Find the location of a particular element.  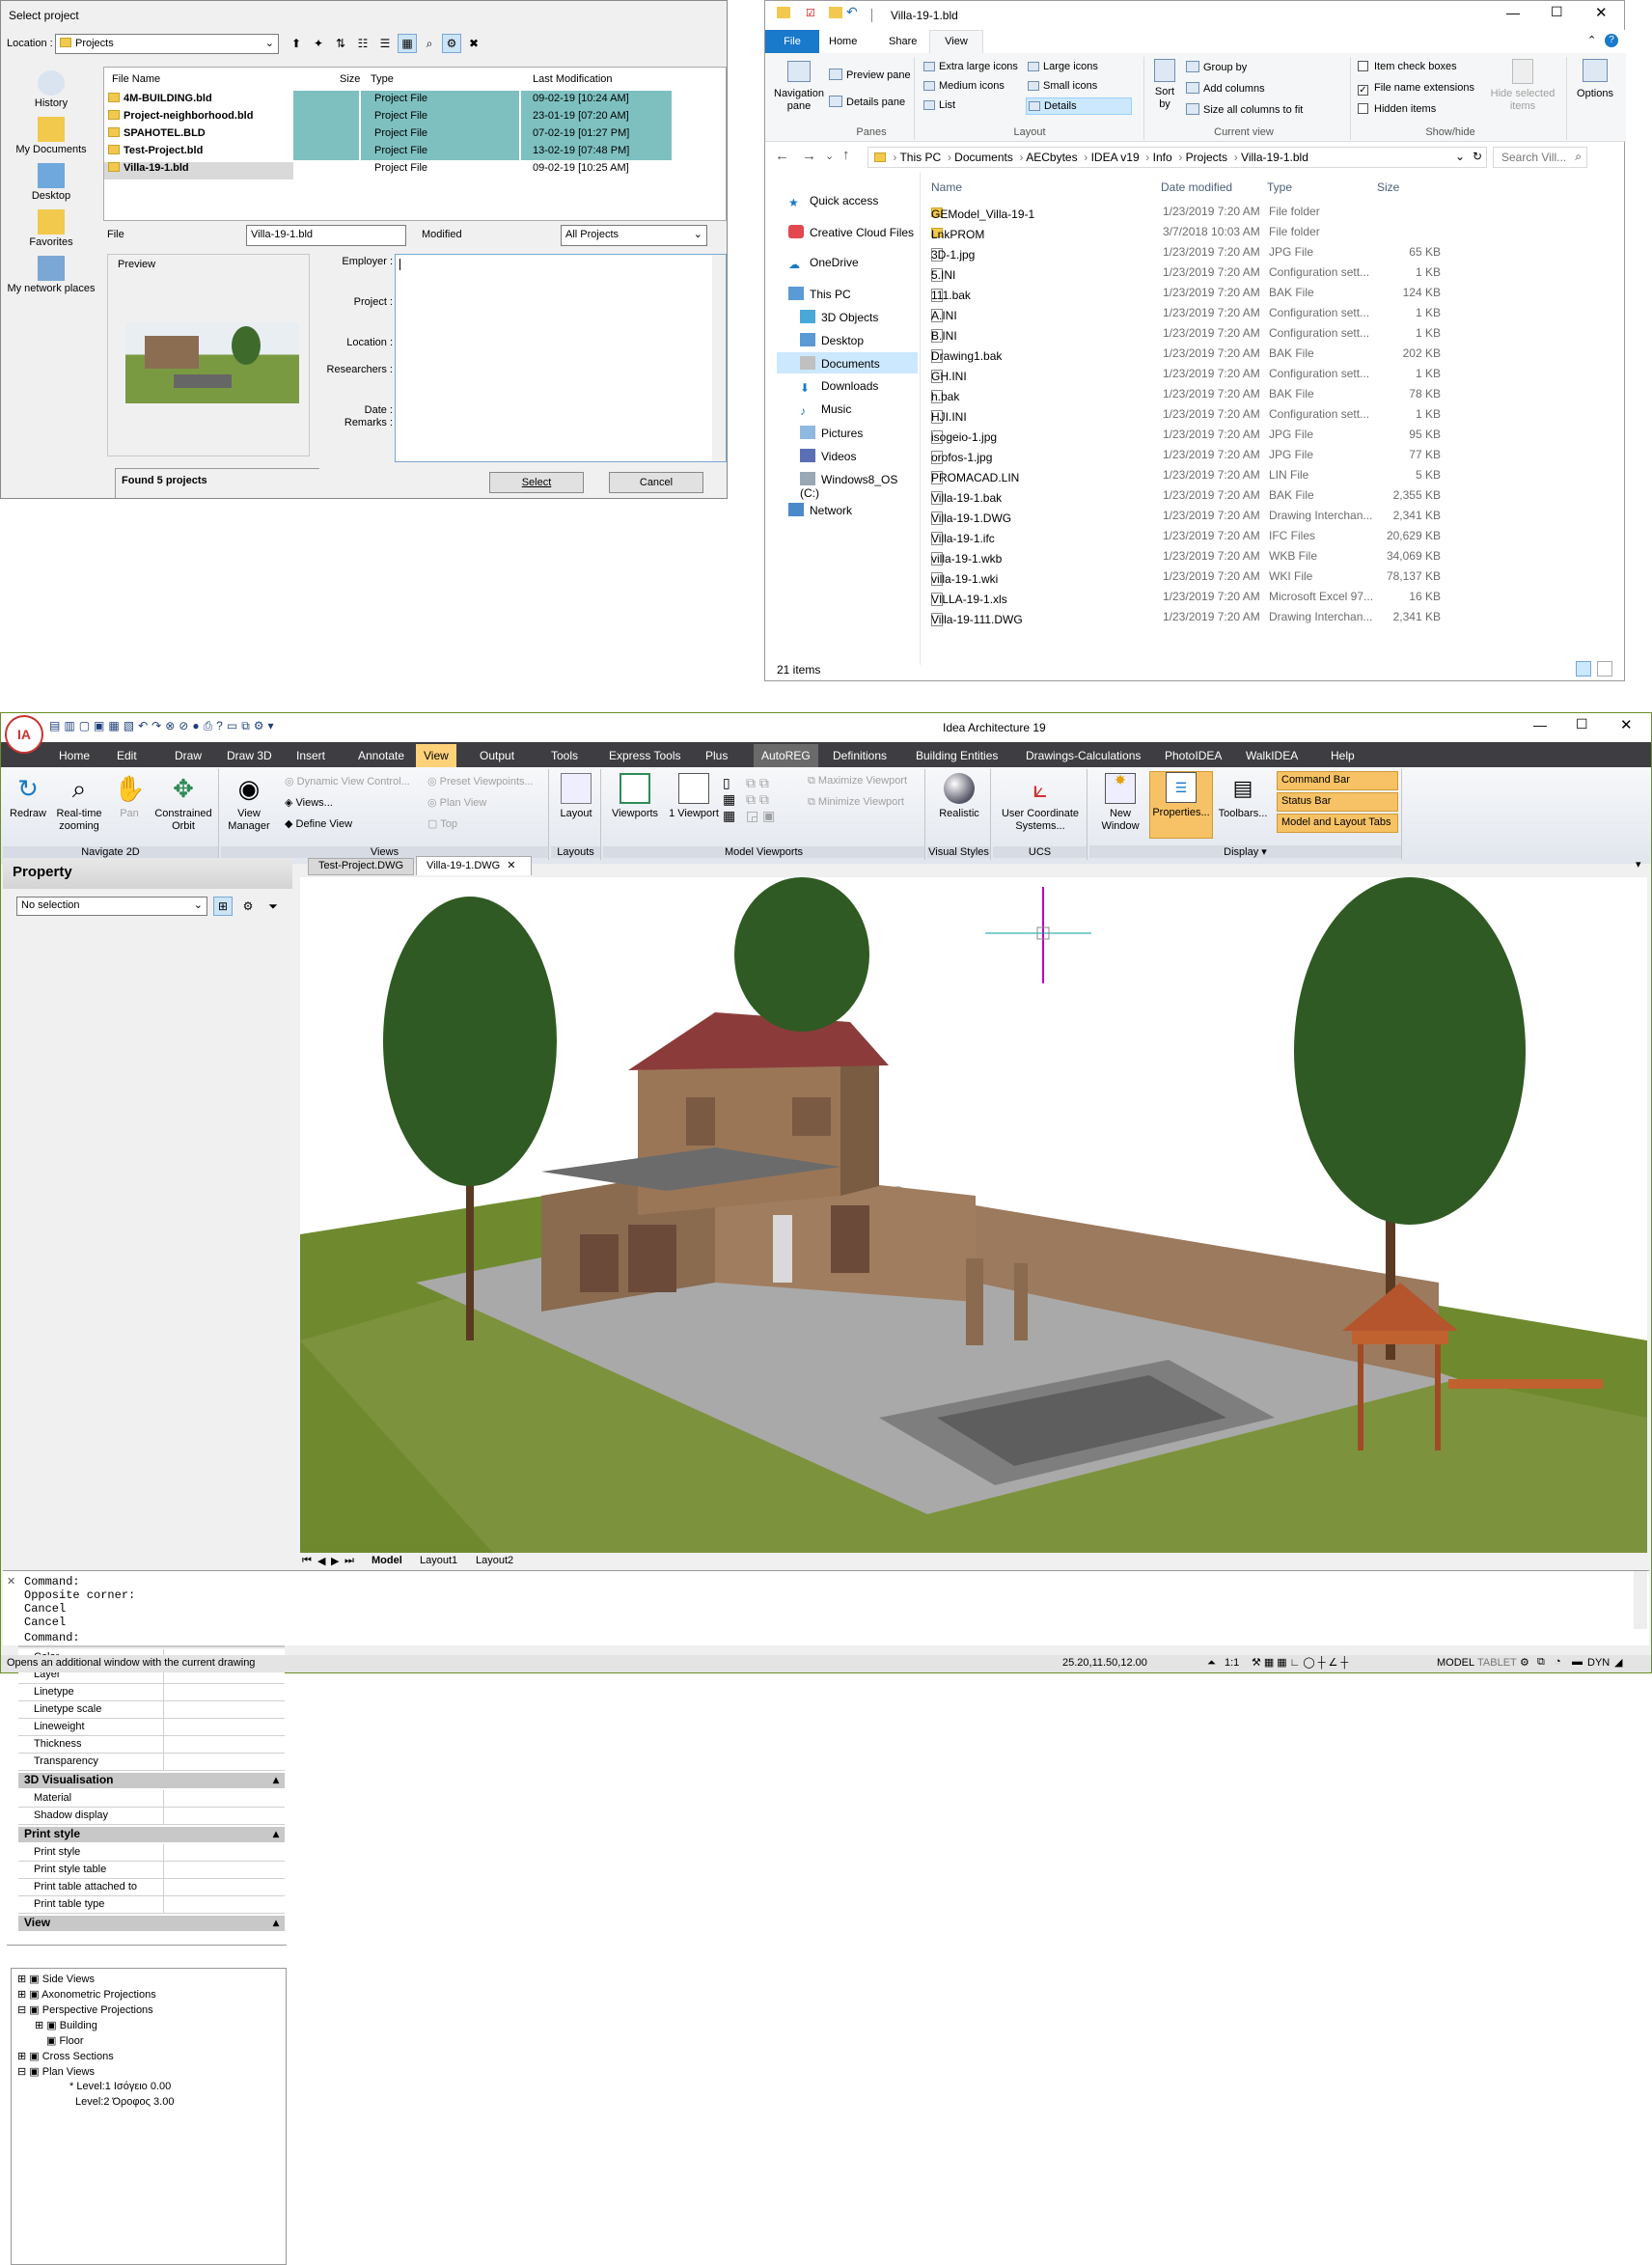

tree-floor: ▣ Floor is located at coordinates (65, 2040).